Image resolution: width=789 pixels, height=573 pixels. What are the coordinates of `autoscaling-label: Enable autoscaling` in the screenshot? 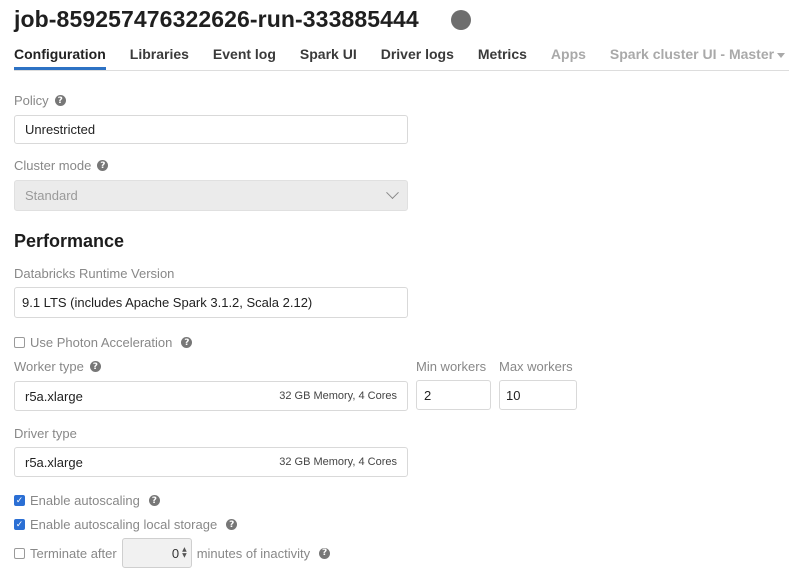 It's located at (85, 500).